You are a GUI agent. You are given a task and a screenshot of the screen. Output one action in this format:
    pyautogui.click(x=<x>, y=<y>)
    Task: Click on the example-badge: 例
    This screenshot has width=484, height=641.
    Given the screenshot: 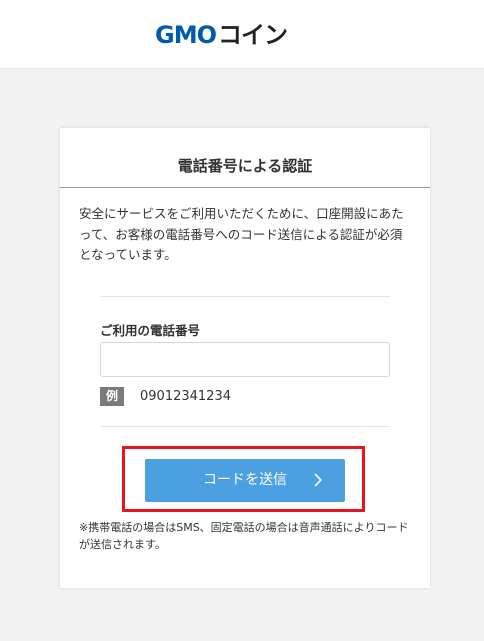 What is the action you would take?
    pyautogui.click(x=112, y=396)
    